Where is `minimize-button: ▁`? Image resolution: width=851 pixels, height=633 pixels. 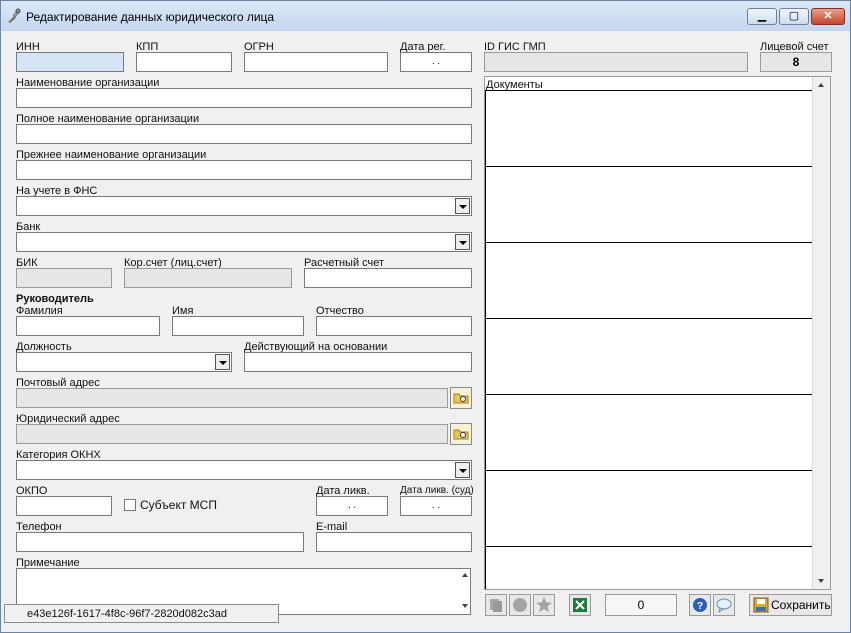 minimize-button: ▁ is located at coordinates (762, 16).